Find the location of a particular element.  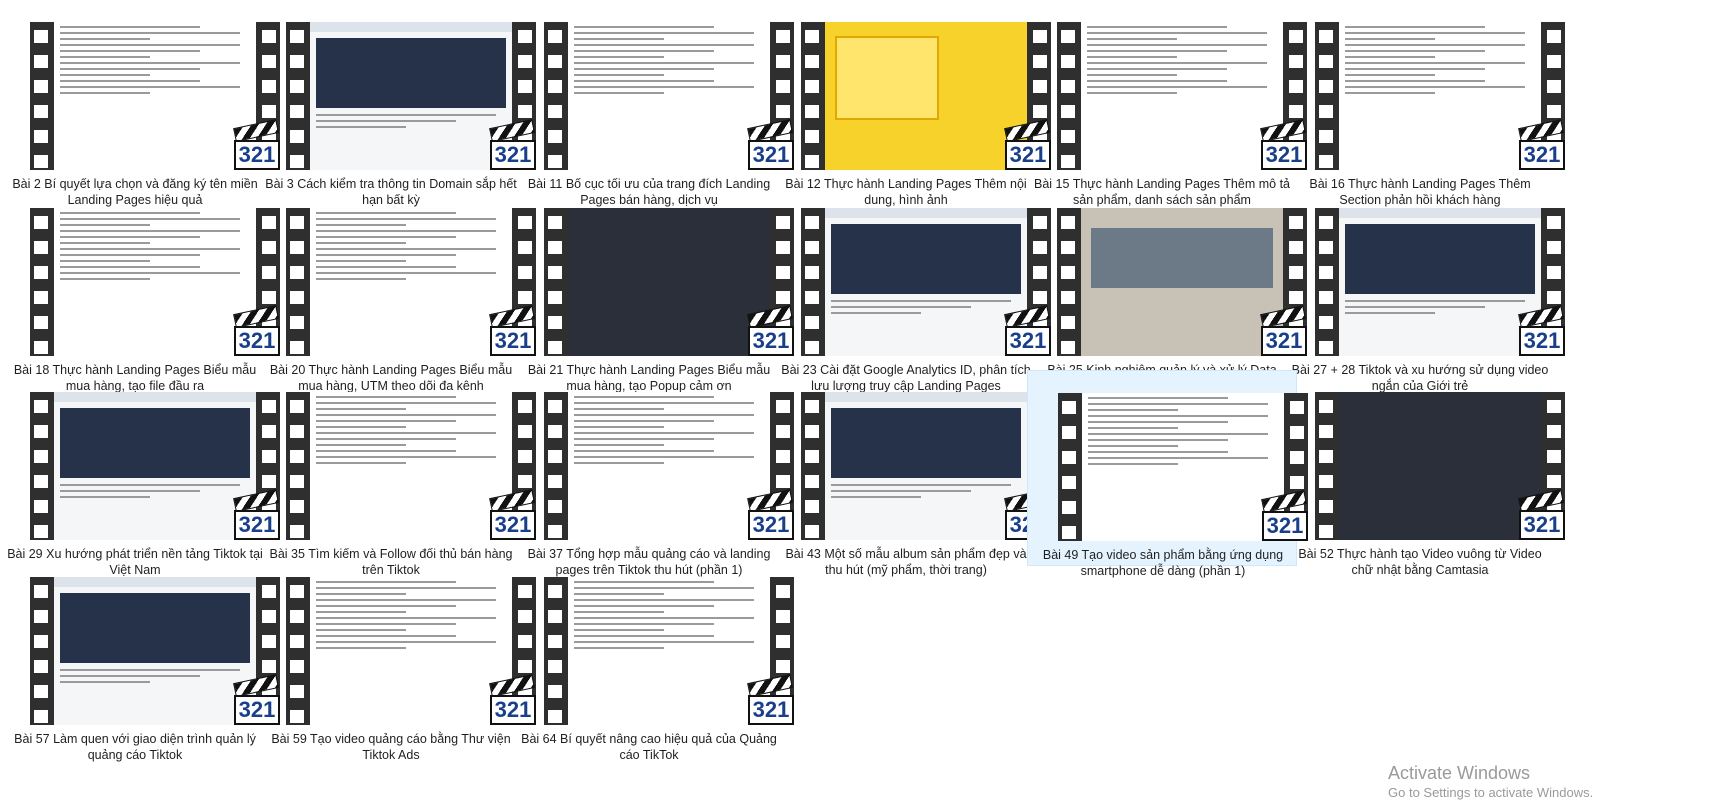

watermark-subtitle: Go to Settings to activate Windows. is located at coordinates (1491, 792).